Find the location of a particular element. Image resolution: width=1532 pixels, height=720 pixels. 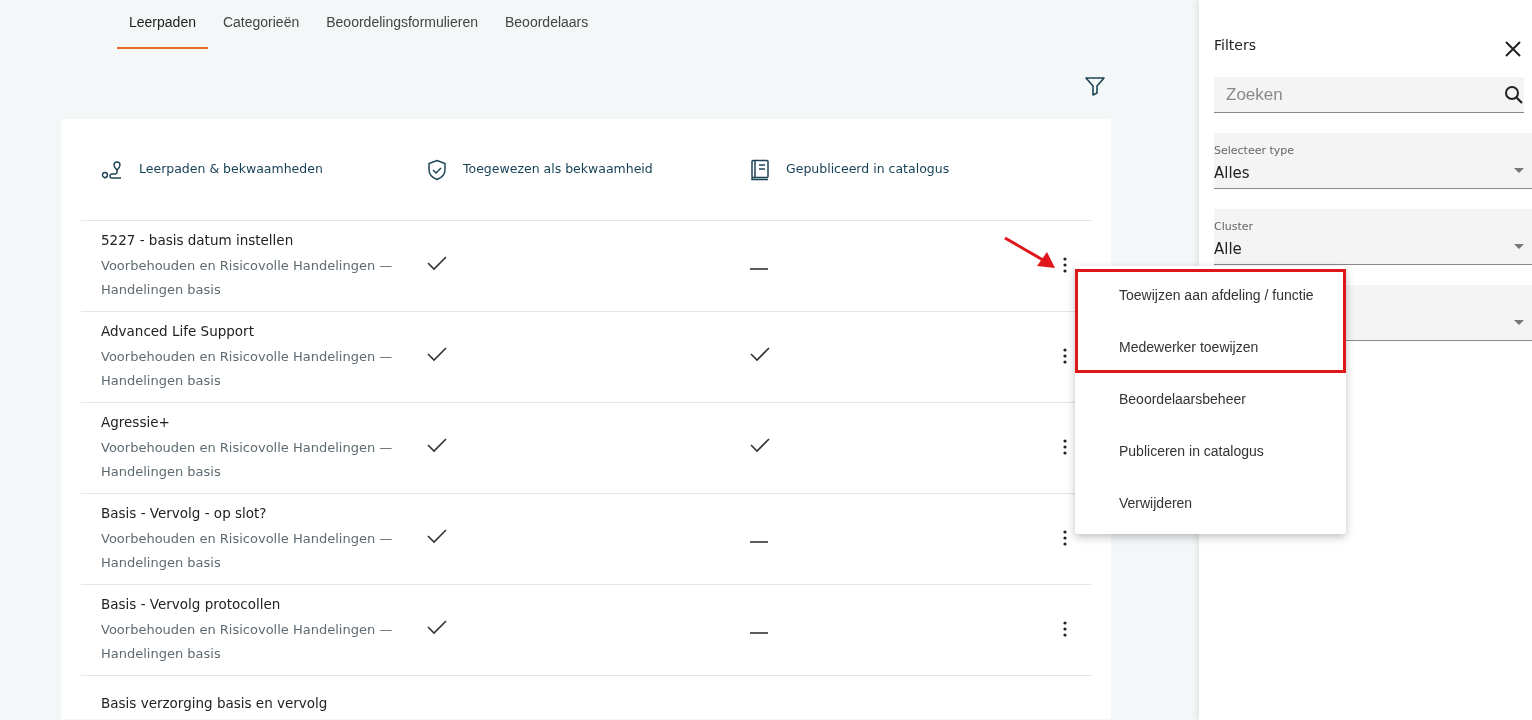

field-value: Alles is located at coordinates (1232, 173).